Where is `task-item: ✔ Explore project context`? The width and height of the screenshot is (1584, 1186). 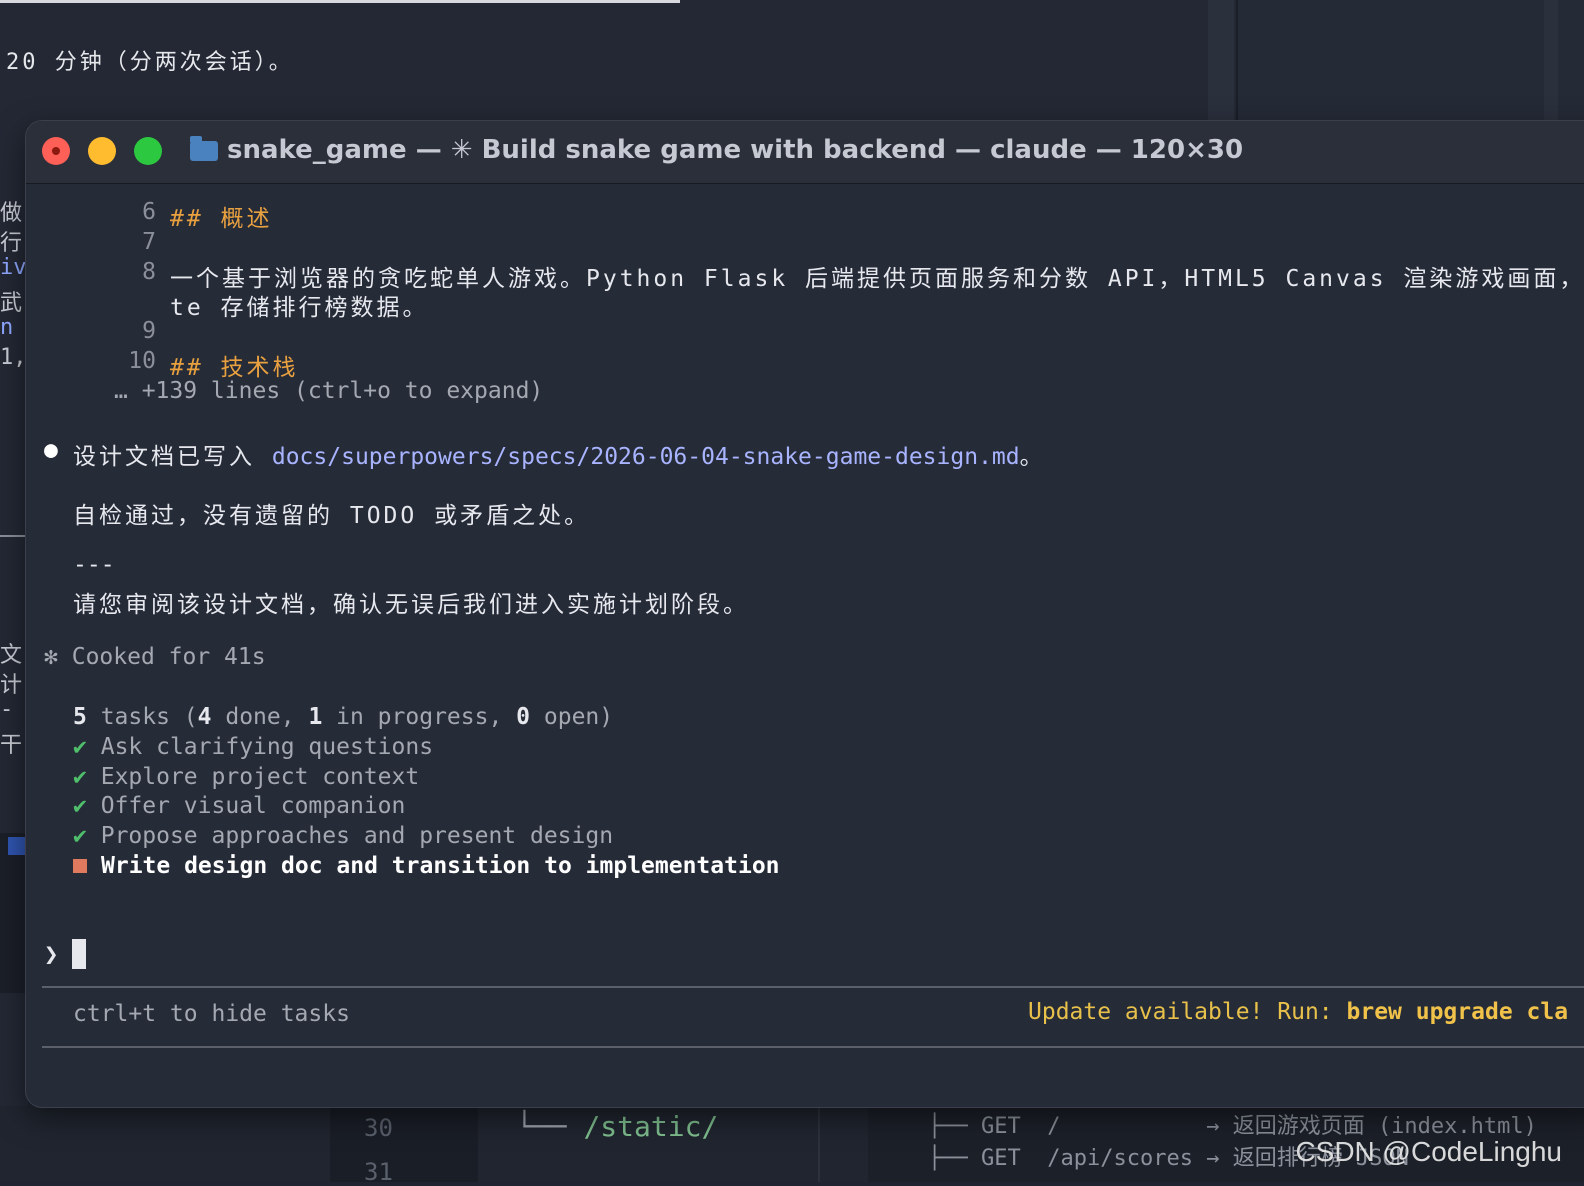 task-item: ✔ Explore project context is located at coordinates (246, 777).